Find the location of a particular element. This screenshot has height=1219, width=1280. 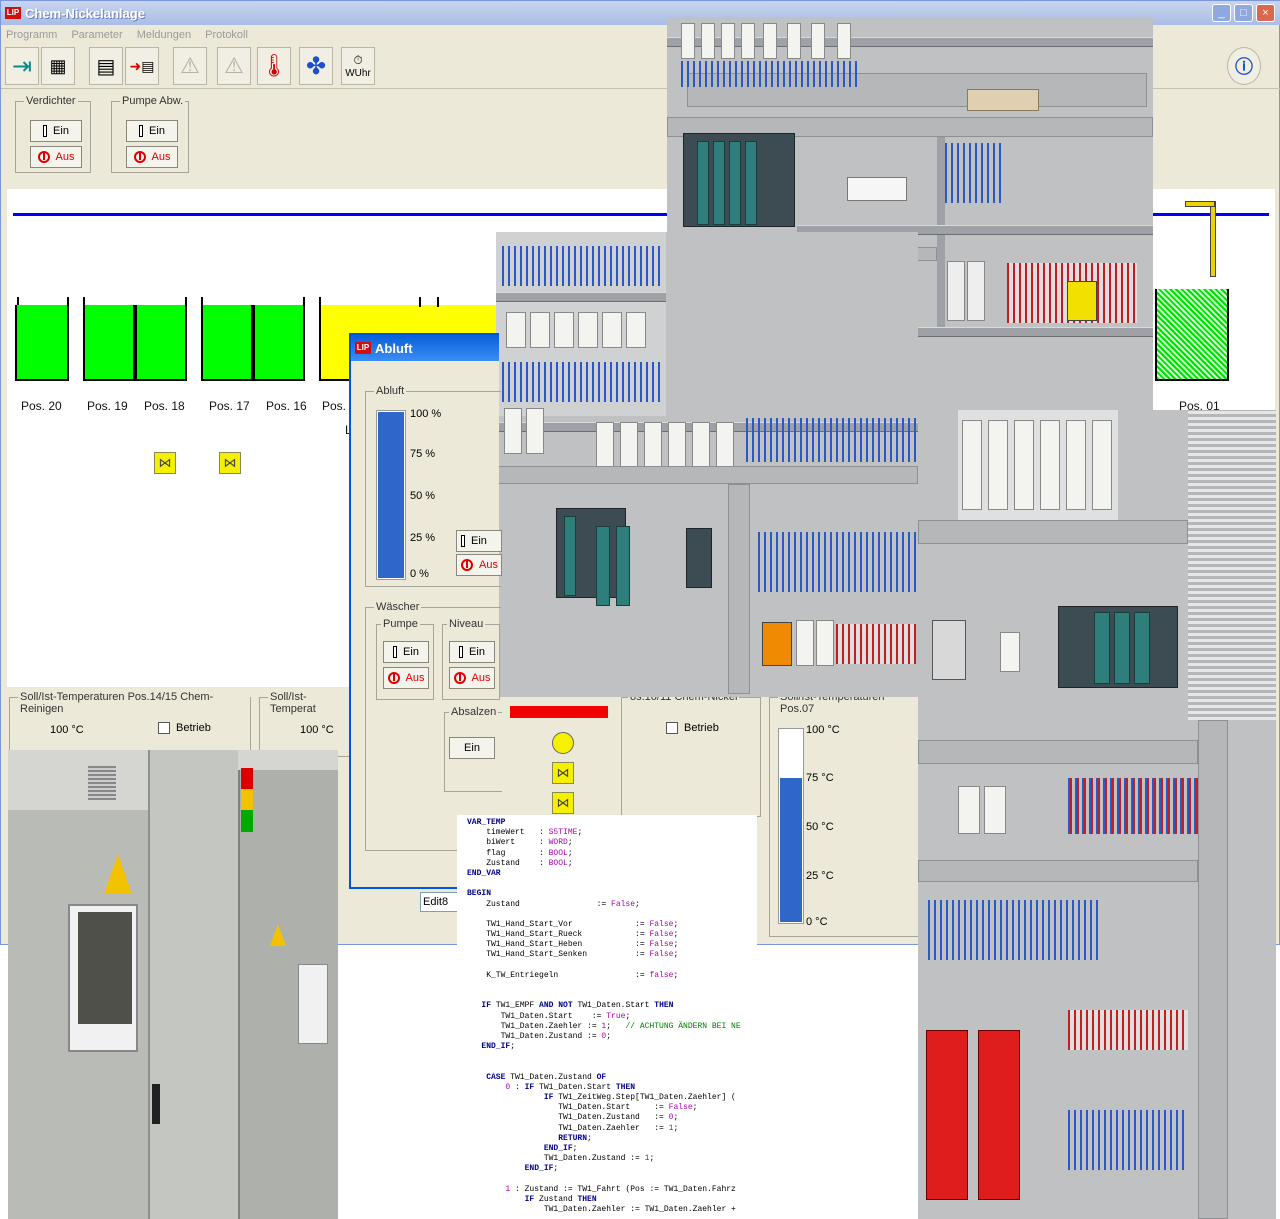

info-button: ⓘ is located at coordinates (1244, 66).